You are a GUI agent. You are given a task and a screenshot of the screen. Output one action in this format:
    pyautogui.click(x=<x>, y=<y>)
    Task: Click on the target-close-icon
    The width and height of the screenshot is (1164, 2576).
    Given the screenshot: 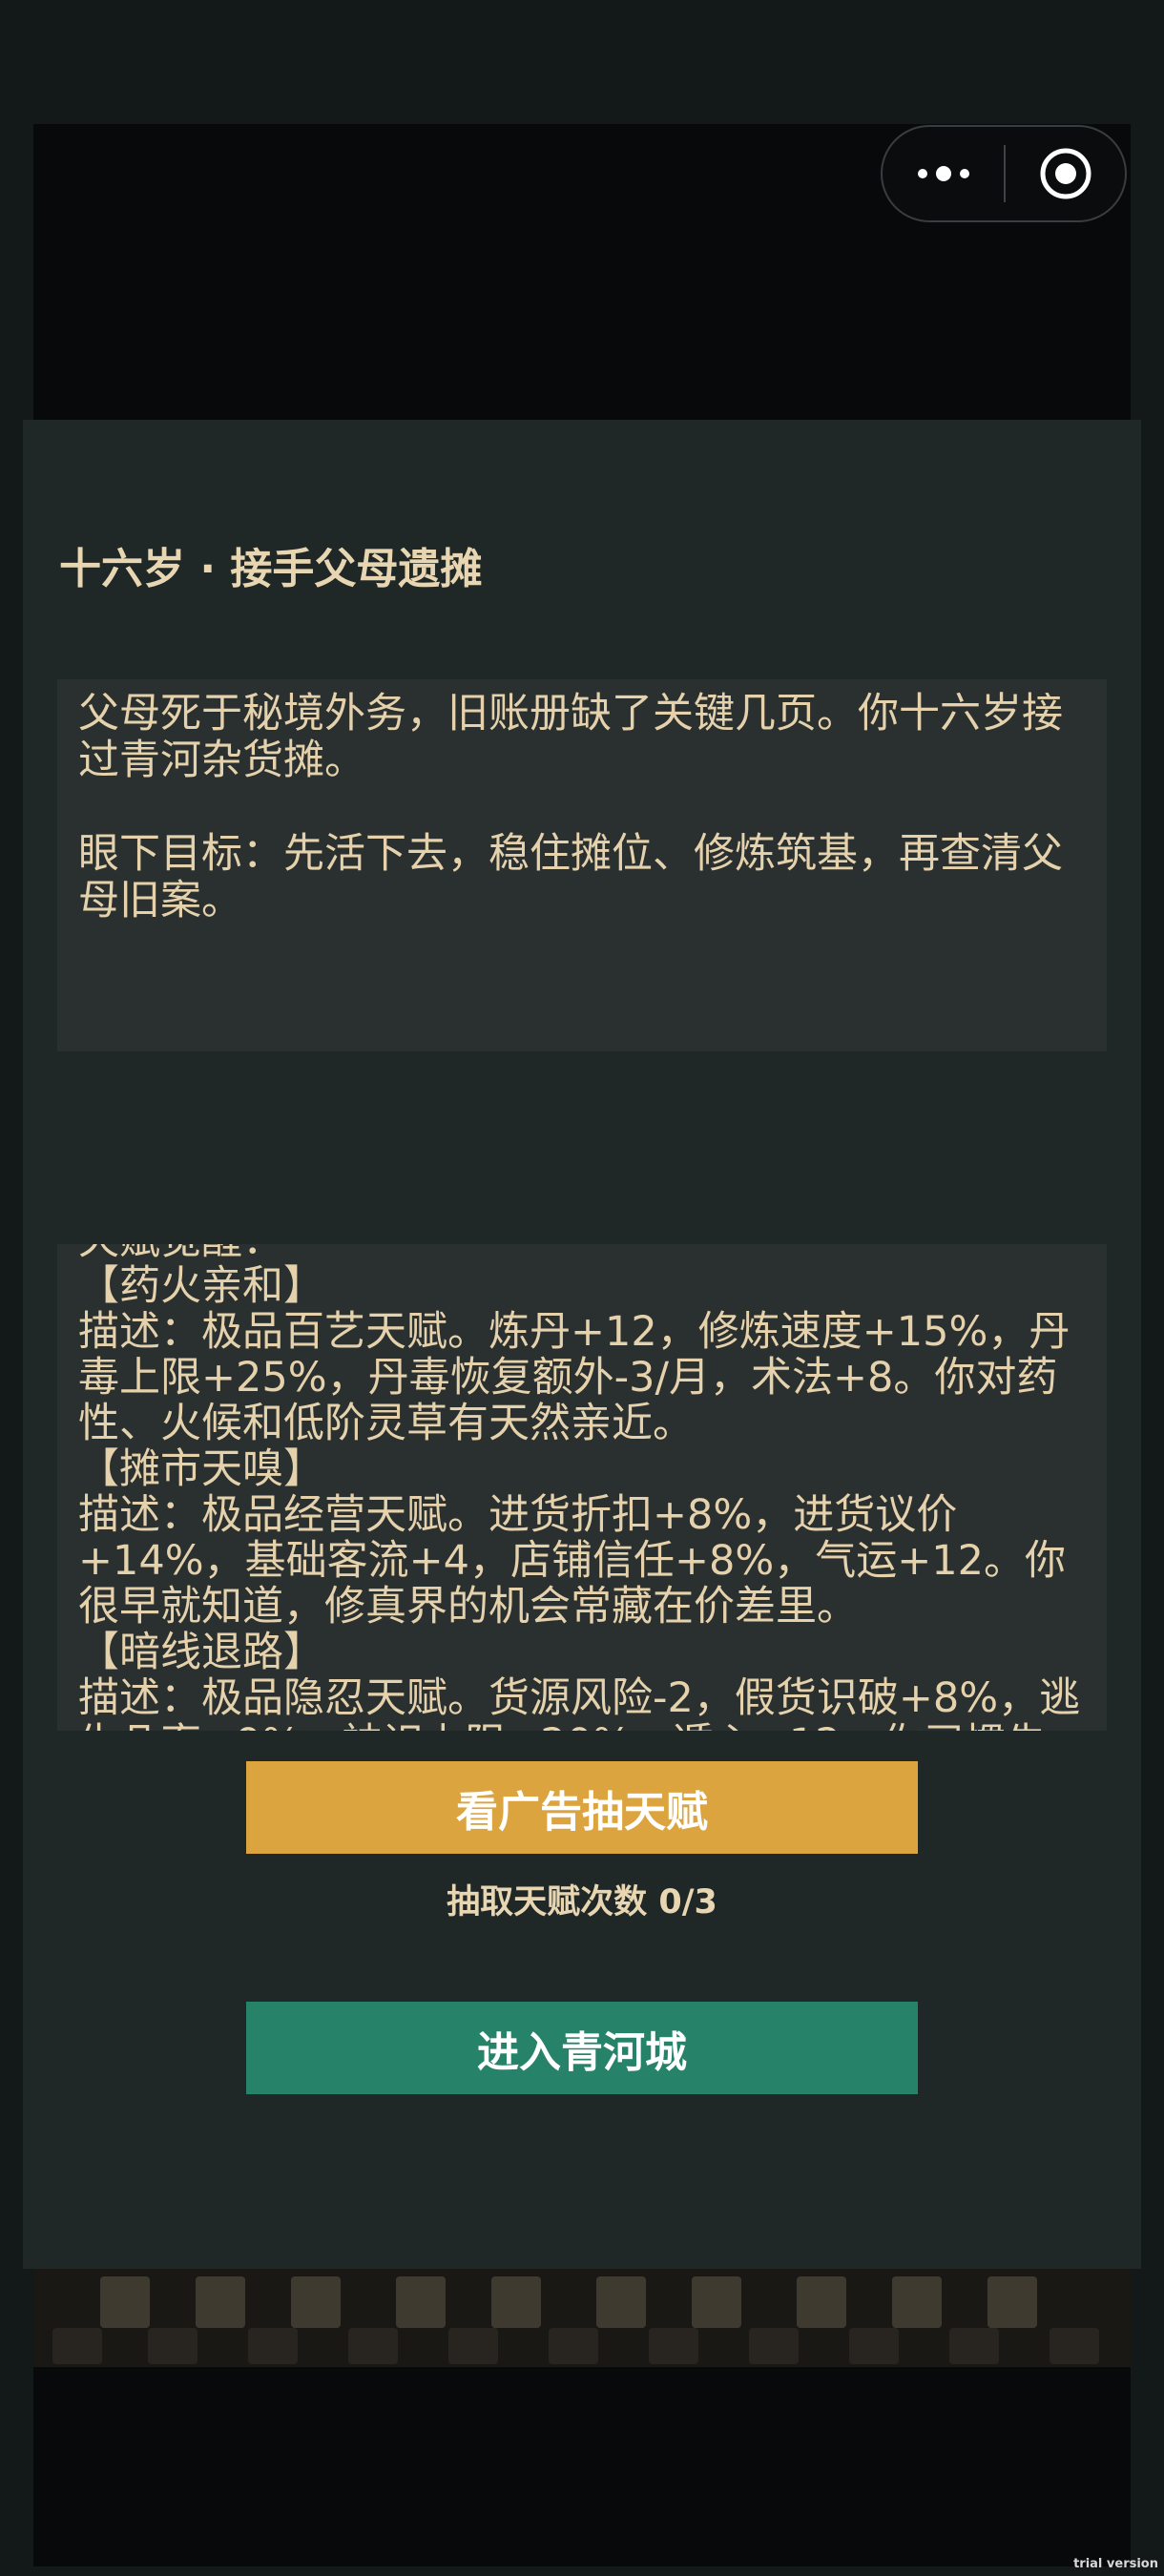 What is the action you would take?
    pyautogui.click(x=1065, y=173)
    